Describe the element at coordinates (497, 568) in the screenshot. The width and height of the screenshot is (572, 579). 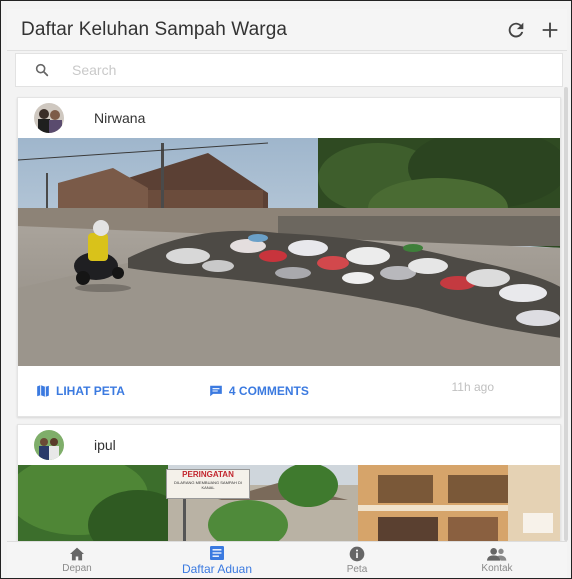
I see `tab-label: Kontak` at that location.